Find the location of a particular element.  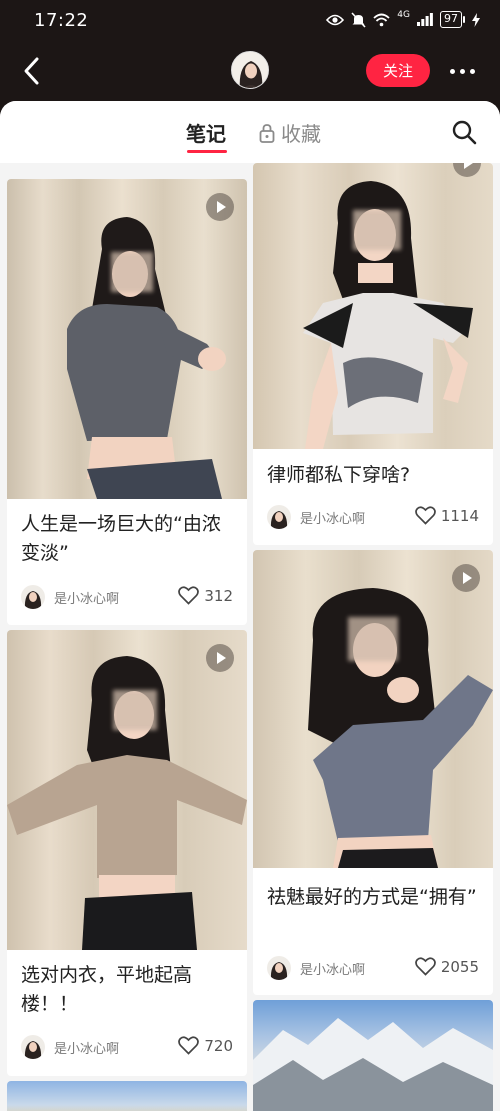

user-avatar is located at coordinates (250, 70).